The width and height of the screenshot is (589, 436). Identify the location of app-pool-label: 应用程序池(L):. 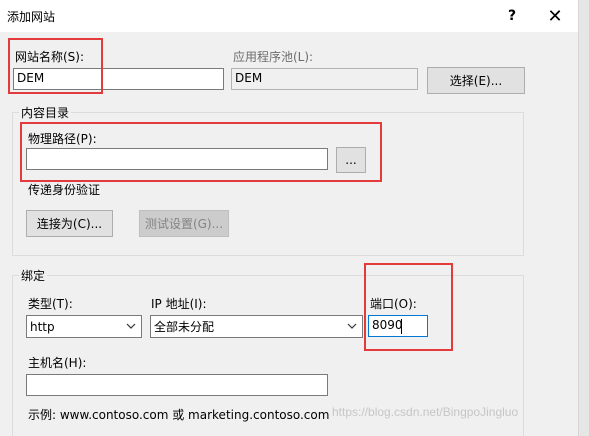
(273, 57).